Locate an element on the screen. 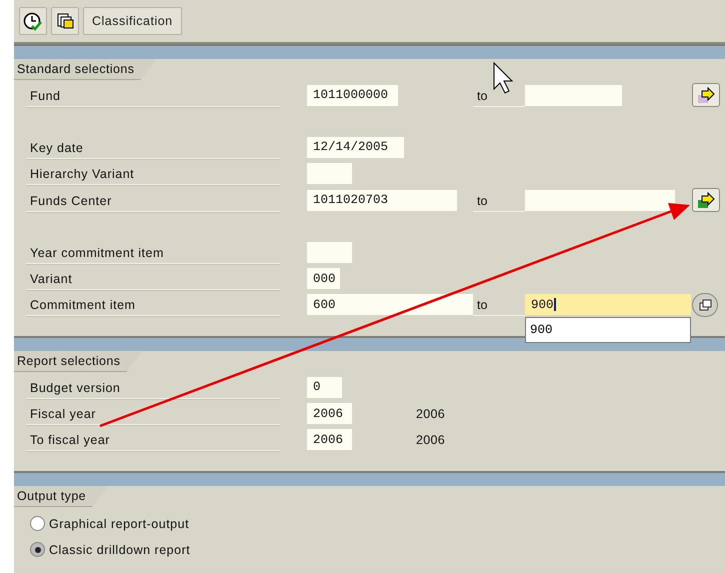 This screenshot has width=725, height=573. field-label: Year commitment item is located at coordinates (153, 254).